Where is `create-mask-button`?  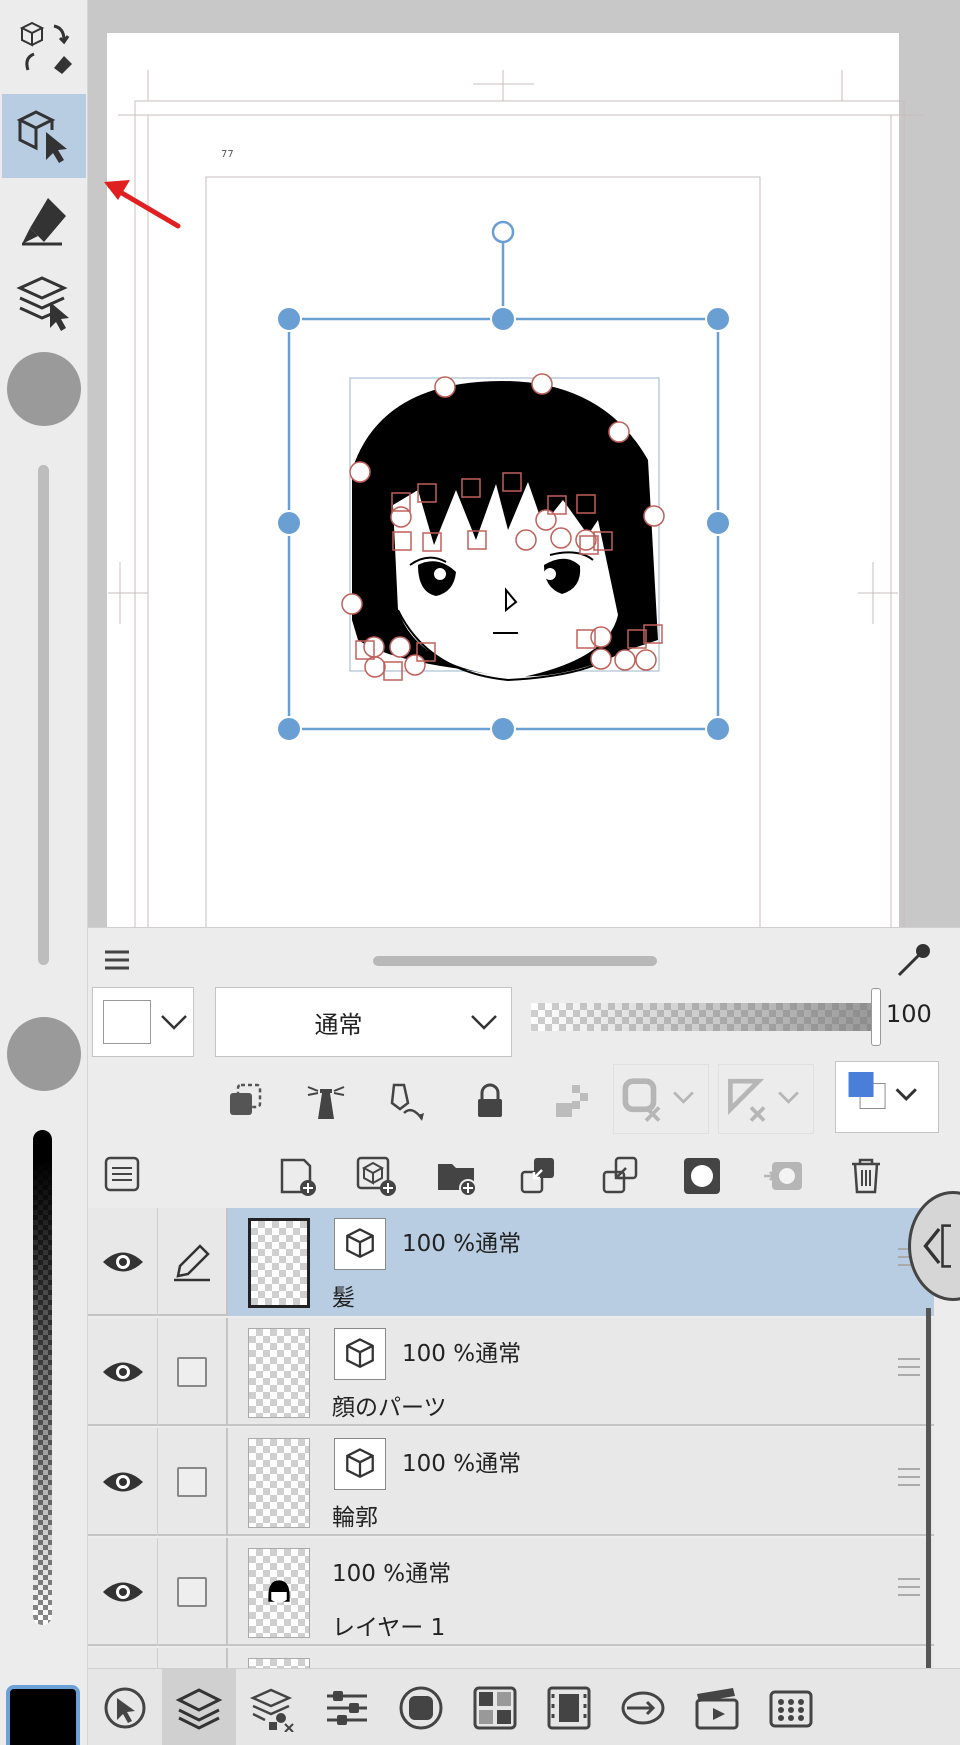
create-mask-button is located at coordinates (702, 1176).